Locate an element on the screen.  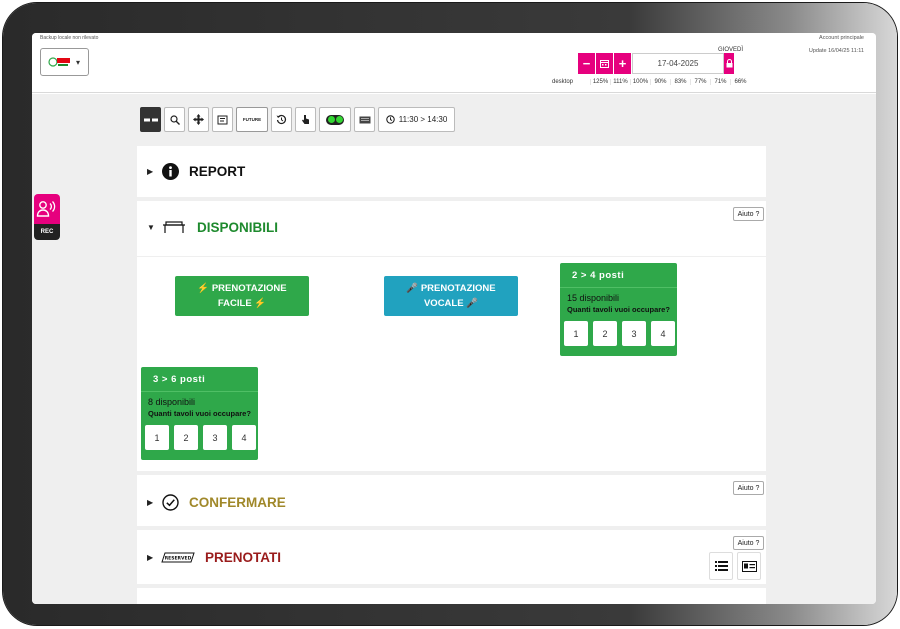
info-icon is located at coordinates (170, 171).